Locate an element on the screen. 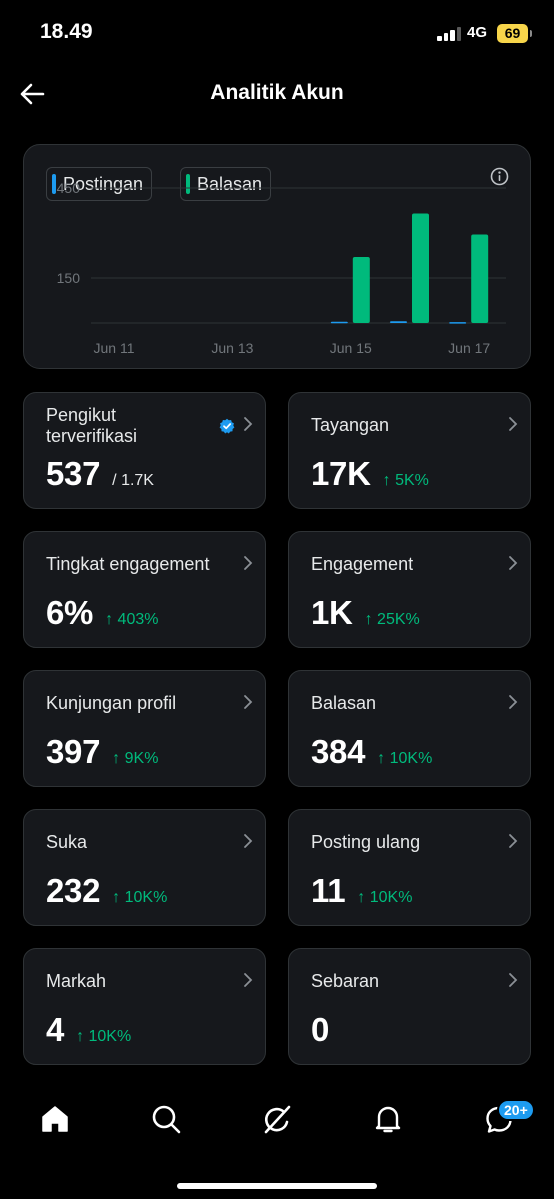  x-tick-label: Jun 13 is located at coordinates (232, 348).